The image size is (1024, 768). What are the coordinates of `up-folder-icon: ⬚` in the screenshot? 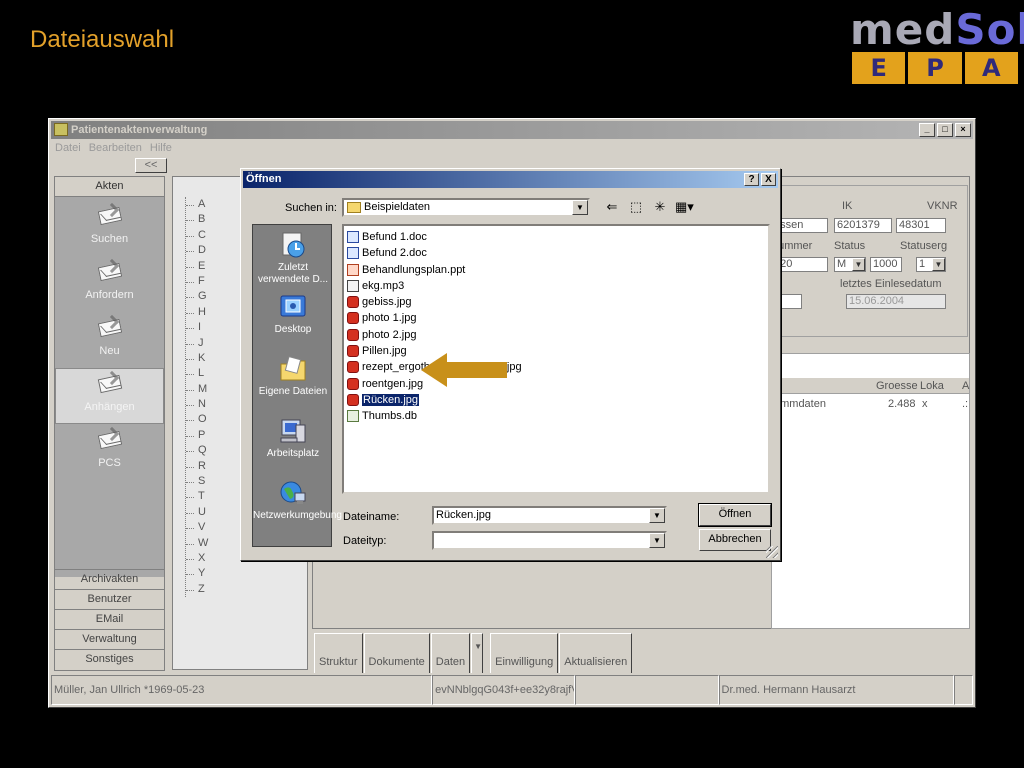 It's located at (636, 207).